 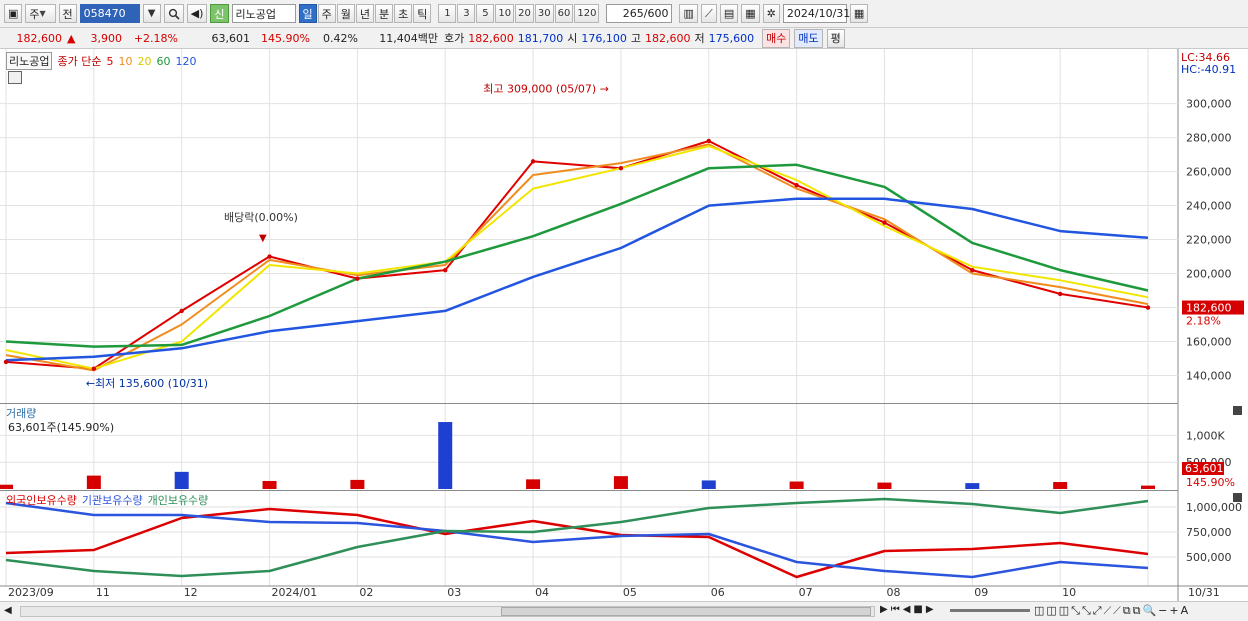 I want to click on period-tab: 주, so click(x=326, y=13).